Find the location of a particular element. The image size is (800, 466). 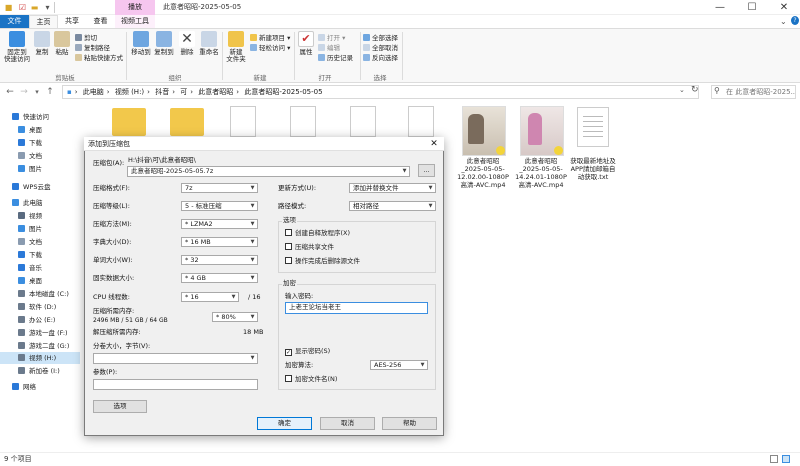

format-select: 7z ▼ is located at coordinates (219, 188).